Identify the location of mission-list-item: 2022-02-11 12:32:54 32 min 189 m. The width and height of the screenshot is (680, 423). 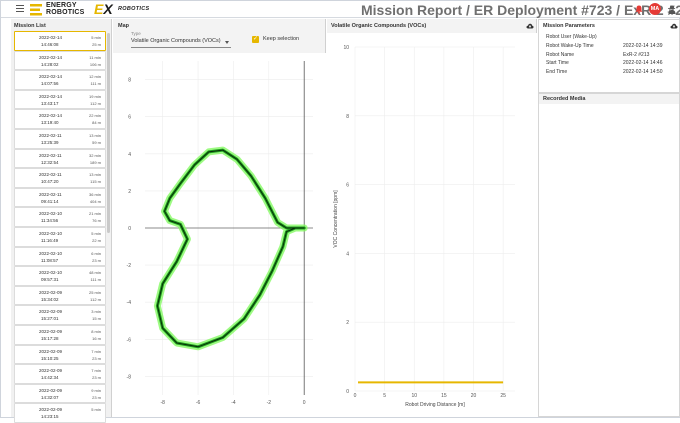
(60, 158).